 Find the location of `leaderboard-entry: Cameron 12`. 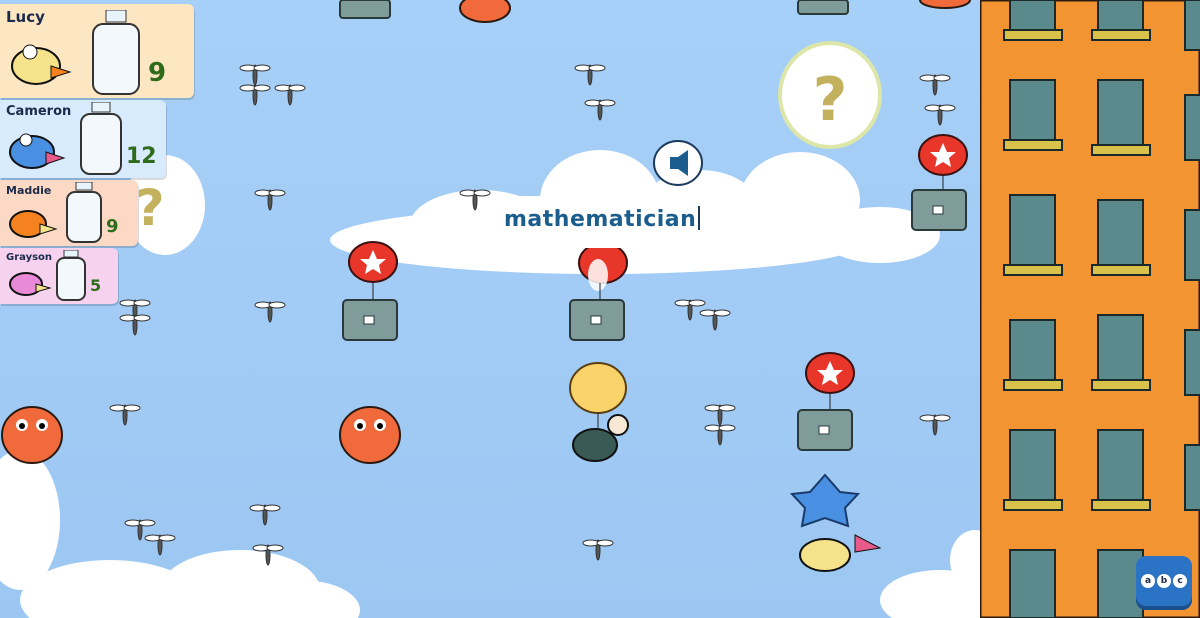

leaderboard-entry: Cameron 12 is located at coordinates (83, 139).